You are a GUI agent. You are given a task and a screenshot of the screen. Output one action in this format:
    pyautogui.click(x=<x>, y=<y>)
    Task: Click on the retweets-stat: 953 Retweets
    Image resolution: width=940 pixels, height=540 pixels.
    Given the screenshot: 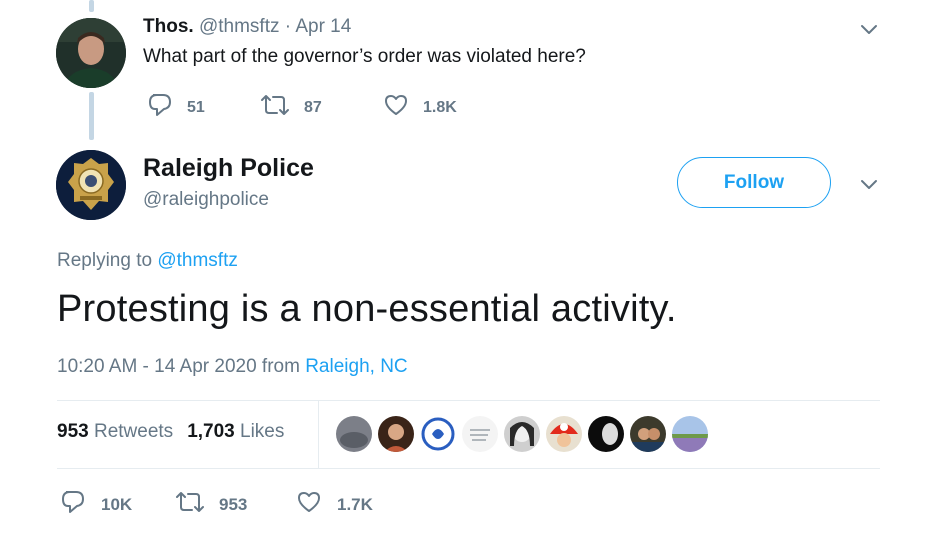 What is the action you would take?
    pyautogui.click(x=115, y=431)
    